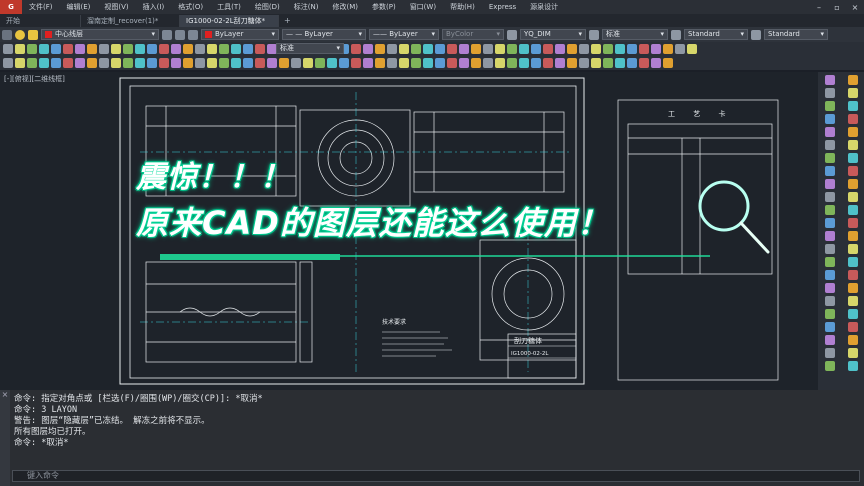 This screenshot has width=864, height=486. What do you see at coordinates (229, 7) in the screenshot?
I see `menu-tools: 工具(T)` at bounding box center [229, 7].